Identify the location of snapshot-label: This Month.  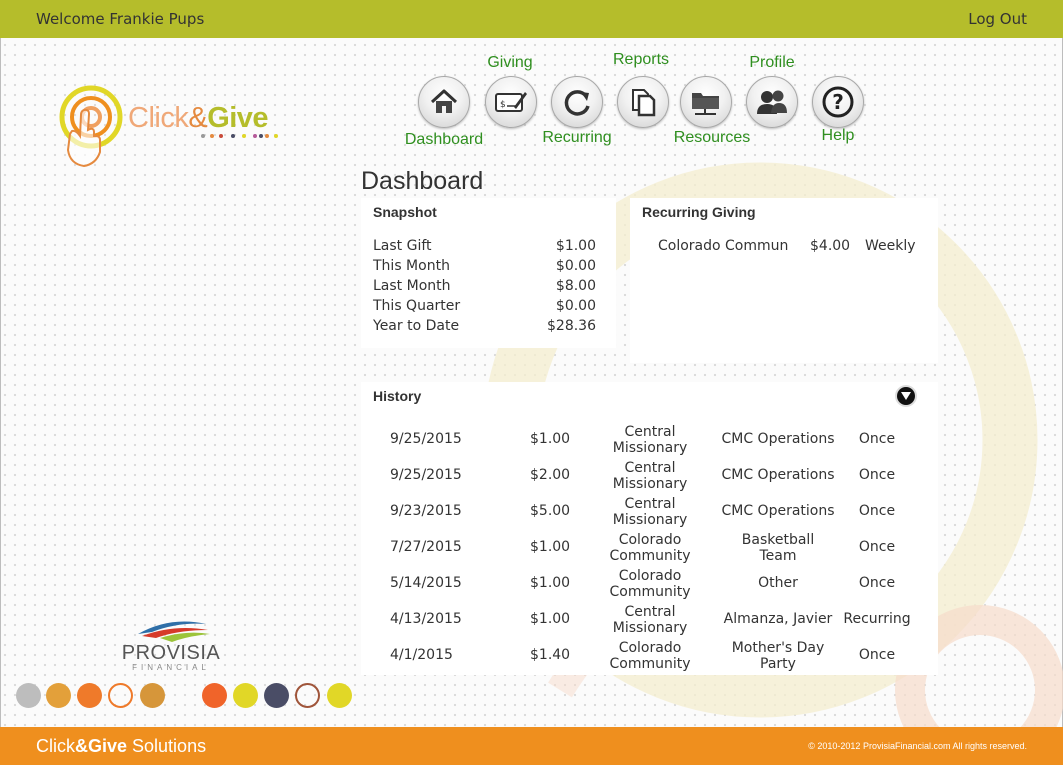
(411, 266).